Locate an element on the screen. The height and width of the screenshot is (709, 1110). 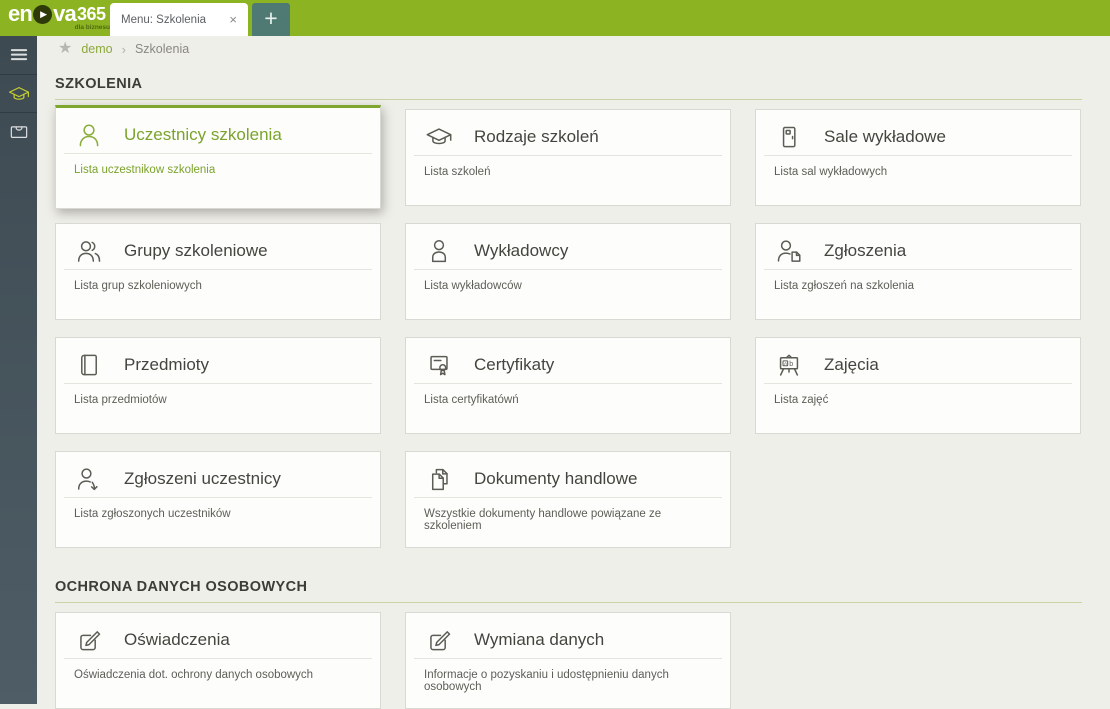
close-icon: × is located at coordinates (233, 19).